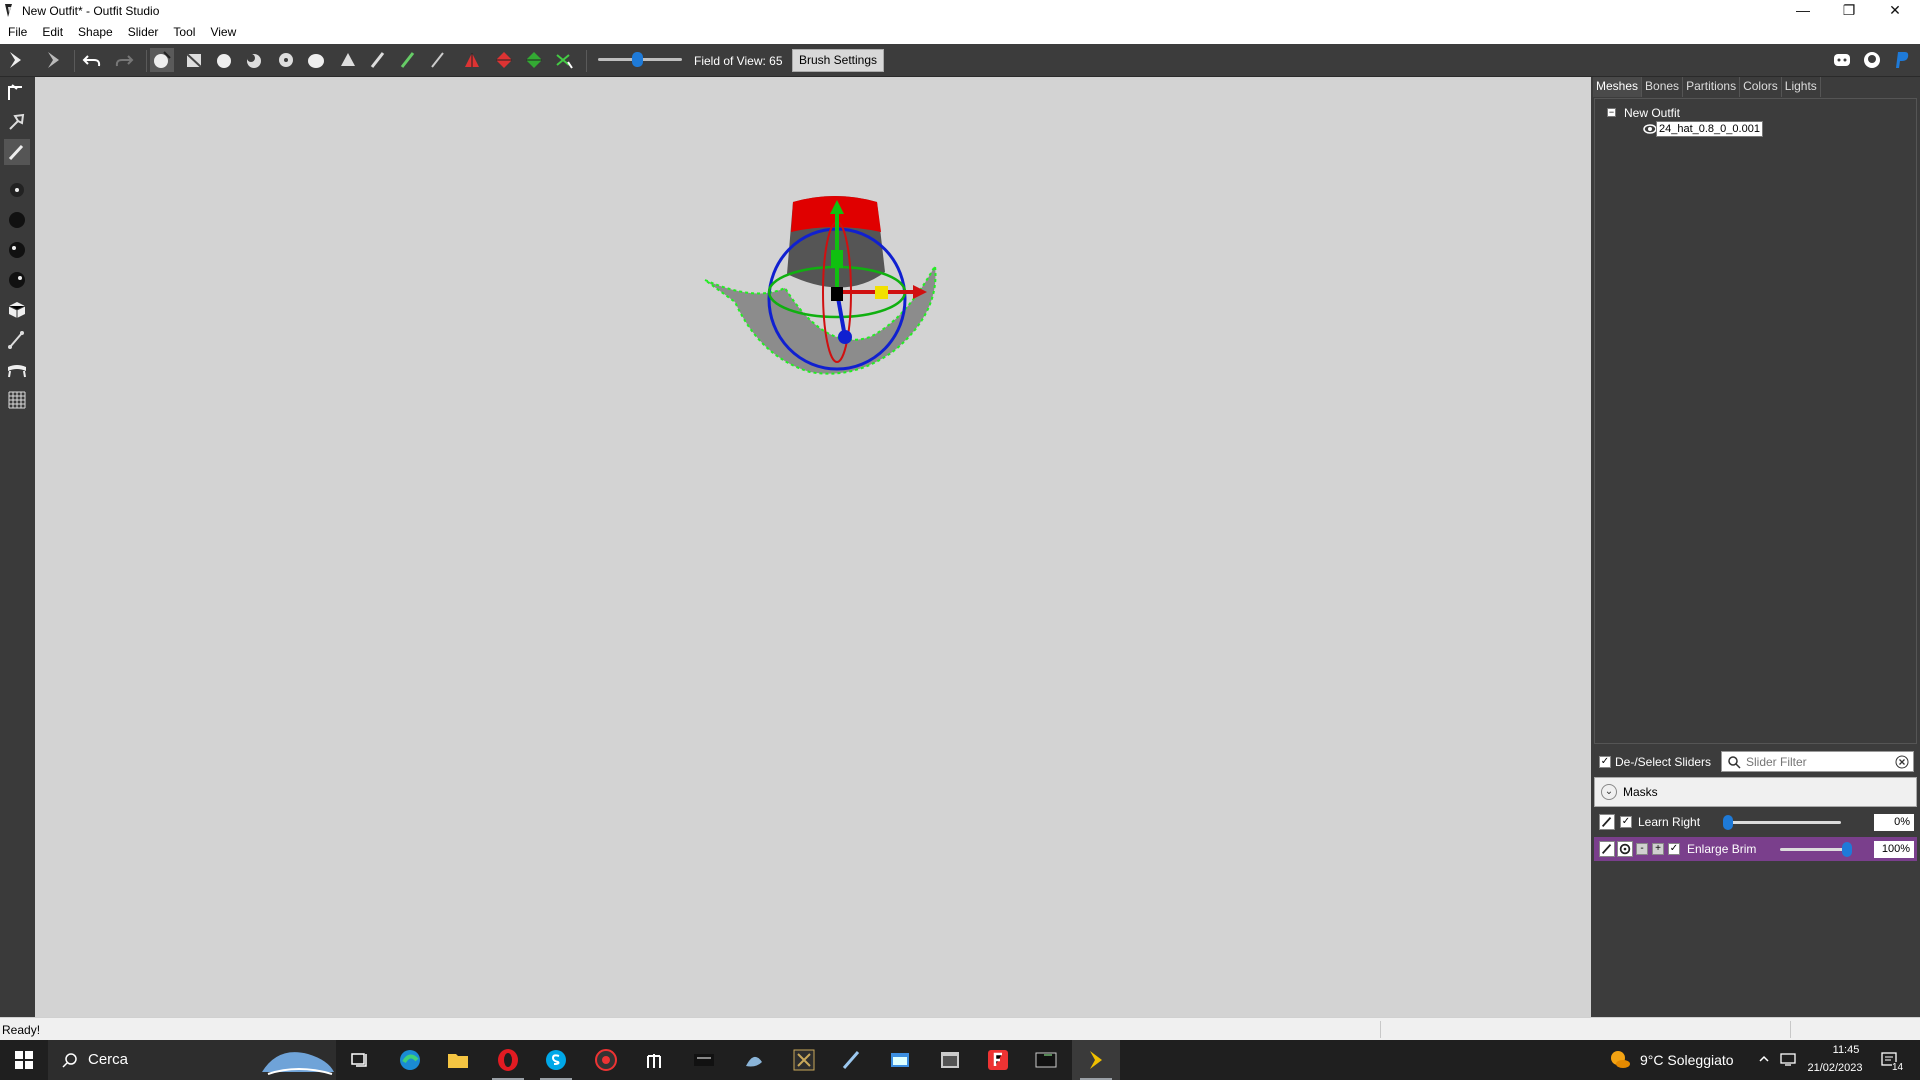 The image size is (1920, 1080). I want to click on app-red-icon, so click(606, 1060).